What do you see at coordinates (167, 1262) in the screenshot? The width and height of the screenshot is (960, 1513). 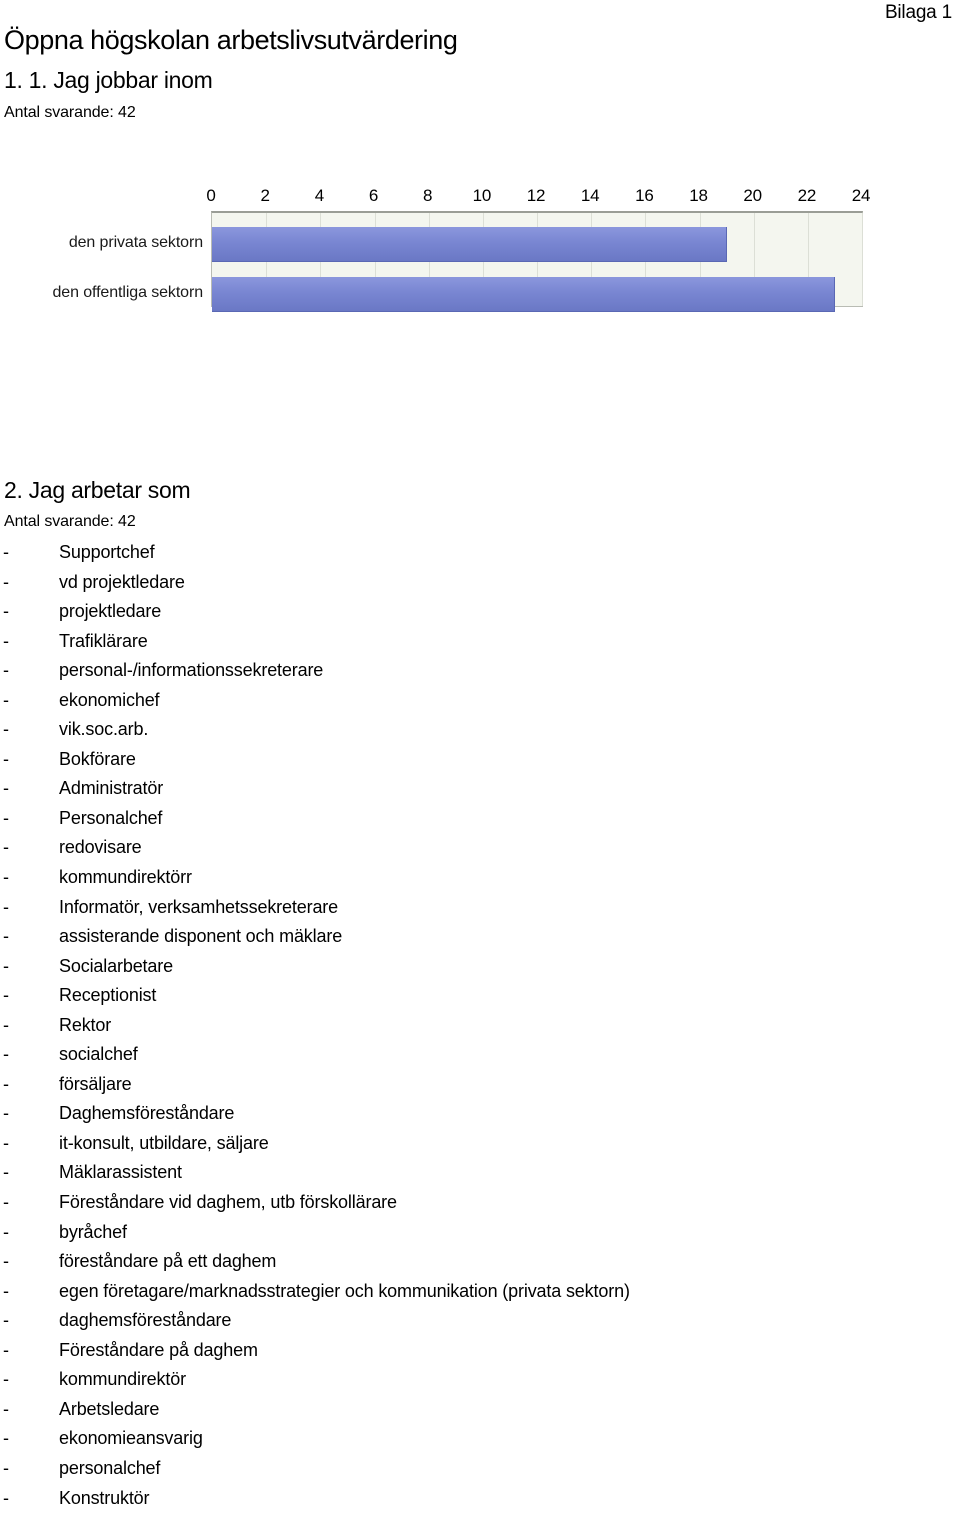 I see `answer-text: föreståndare på ett daghem` at bounding box center [167, 1262].